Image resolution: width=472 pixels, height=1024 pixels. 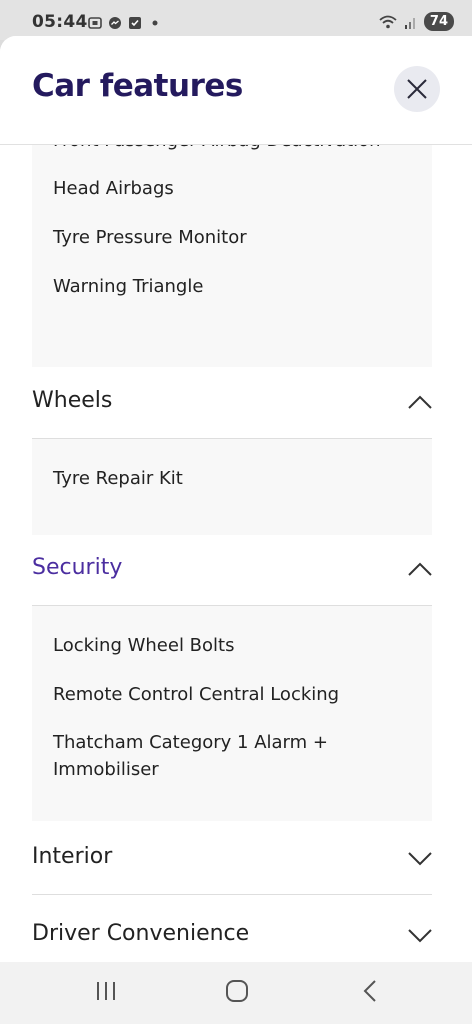 What do you see at coordinates (72, 856) in the screenshot?
I see `section-title: Interior` at bounding box center [72, 856].